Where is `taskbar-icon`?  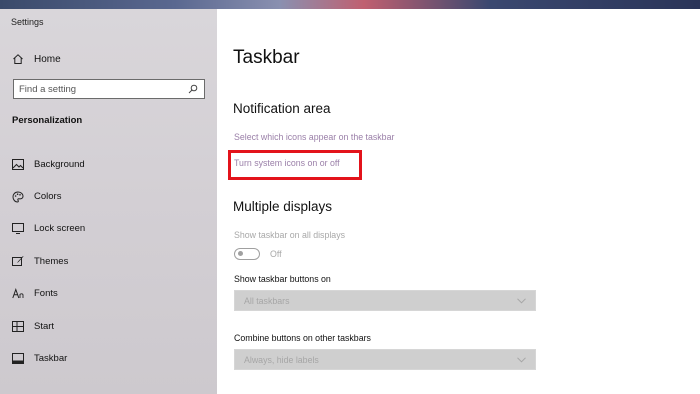
taskbar-icon is located at coordinates (18, 359).